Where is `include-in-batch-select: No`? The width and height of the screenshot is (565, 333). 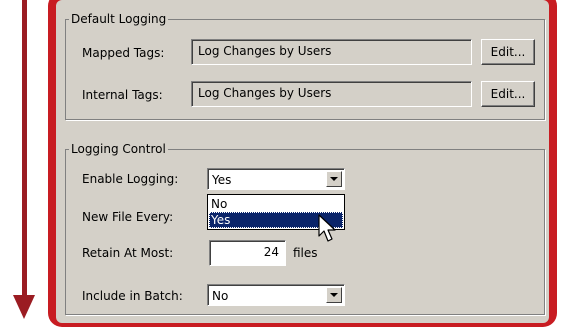 include-in-batch-select: No is located at coordinates (276, 295).